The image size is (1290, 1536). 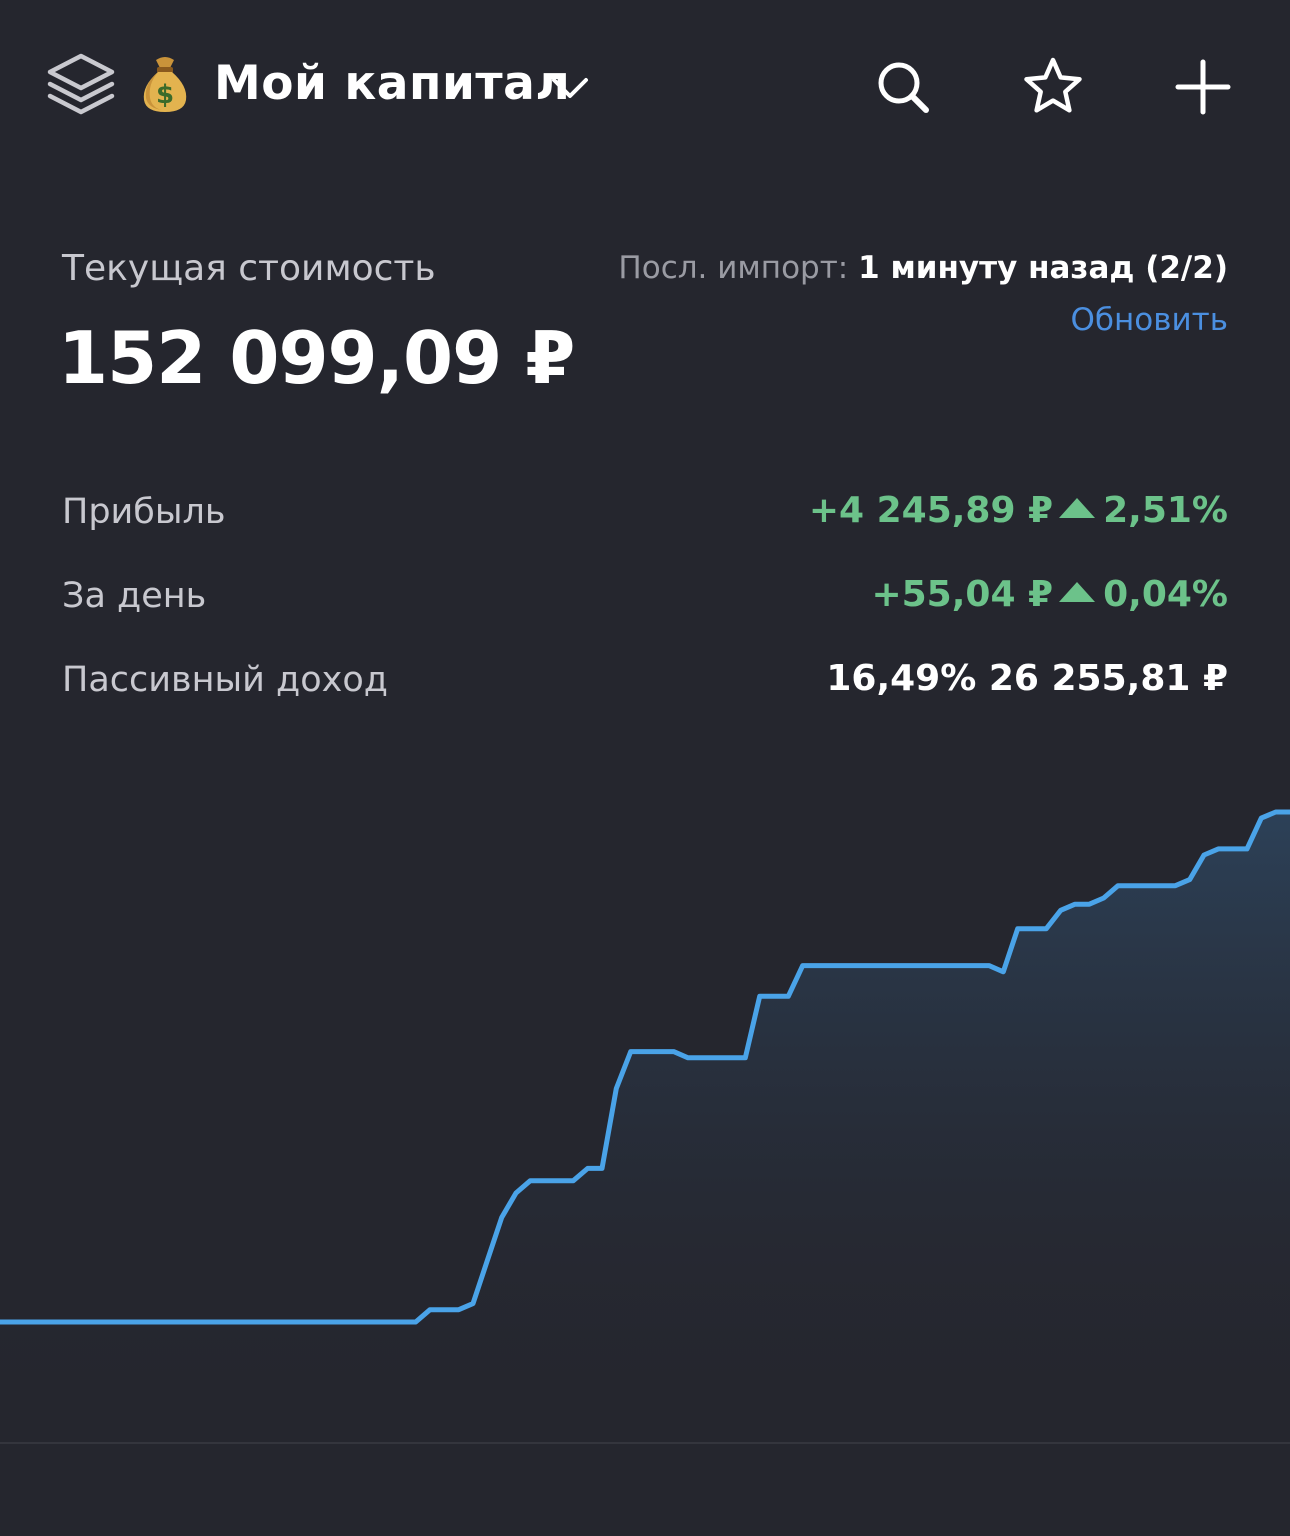 I want to click on day-change-value: +55,04 ₽ 0,04%, so click(x=1049, y=594).